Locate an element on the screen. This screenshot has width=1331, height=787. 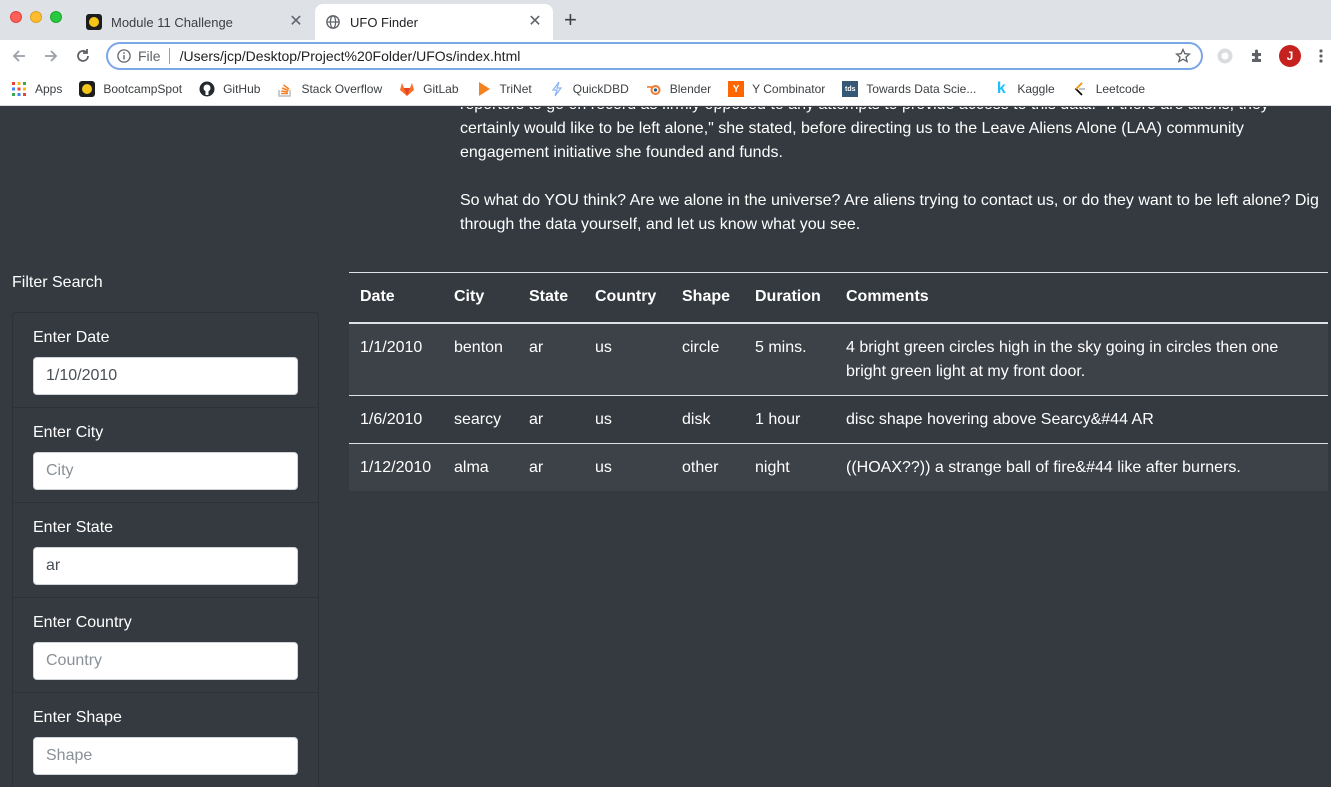
bookmark-blender: Blender is located at coordinates (678, 89).